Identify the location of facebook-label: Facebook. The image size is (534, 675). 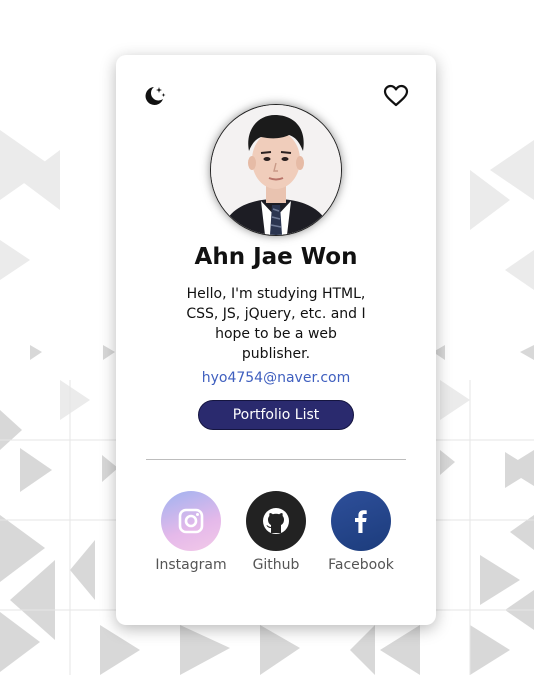
(361, 565).